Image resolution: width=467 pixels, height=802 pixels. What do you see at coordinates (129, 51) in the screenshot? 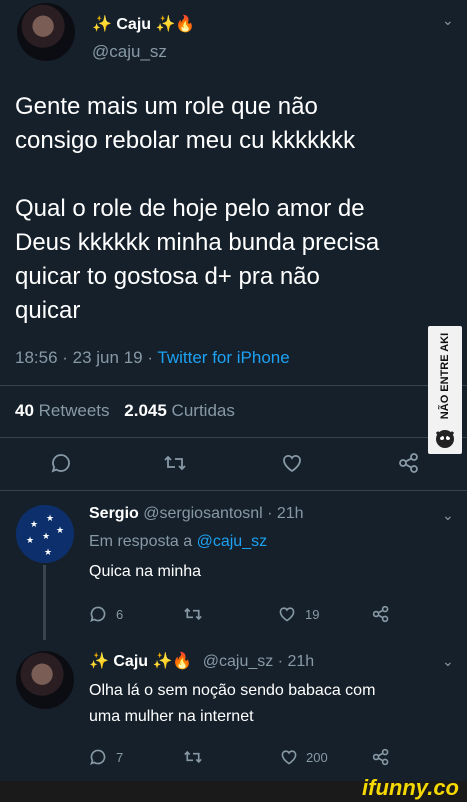
I see `handle: @caju_sz` at bounding box center [129, 51].